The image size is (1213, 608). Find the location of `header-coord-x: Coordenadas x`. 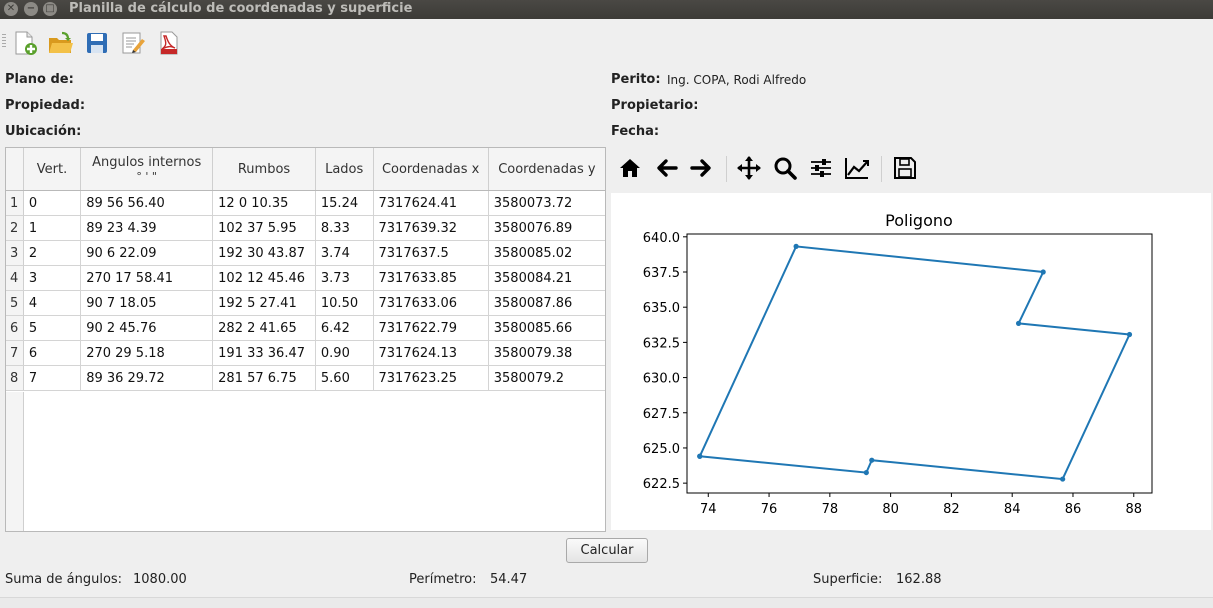

header-coord-x: Coordenadas x is located at coordinates (431, 169).